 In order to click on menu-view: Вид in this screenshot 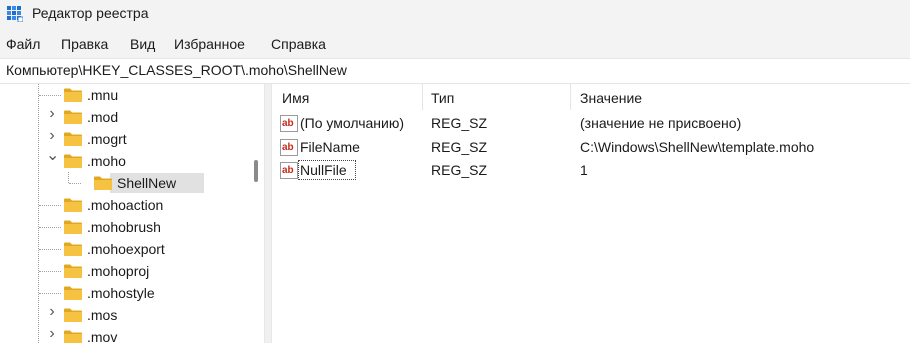, I will do `click(142, 44)`.